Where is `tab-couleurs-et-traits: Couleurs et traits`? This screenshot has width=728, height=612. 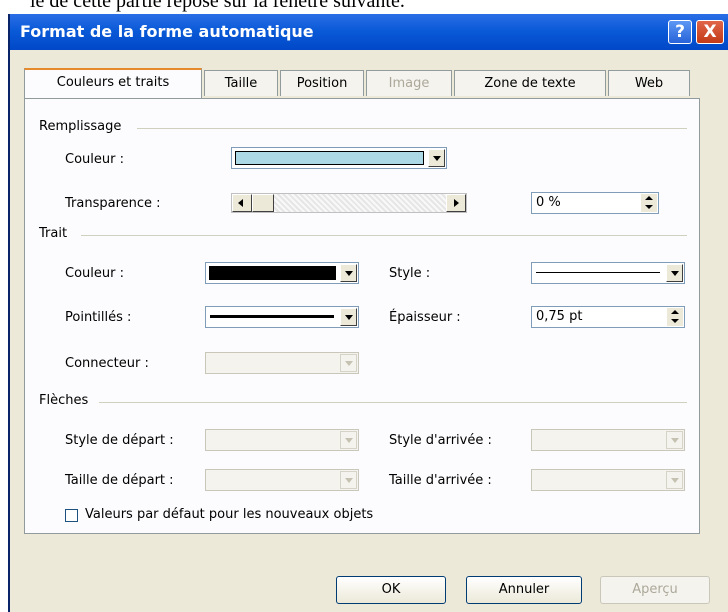
tab-couleurs-et-traits: Couleurs et traits is located at coordinates (113, 83).